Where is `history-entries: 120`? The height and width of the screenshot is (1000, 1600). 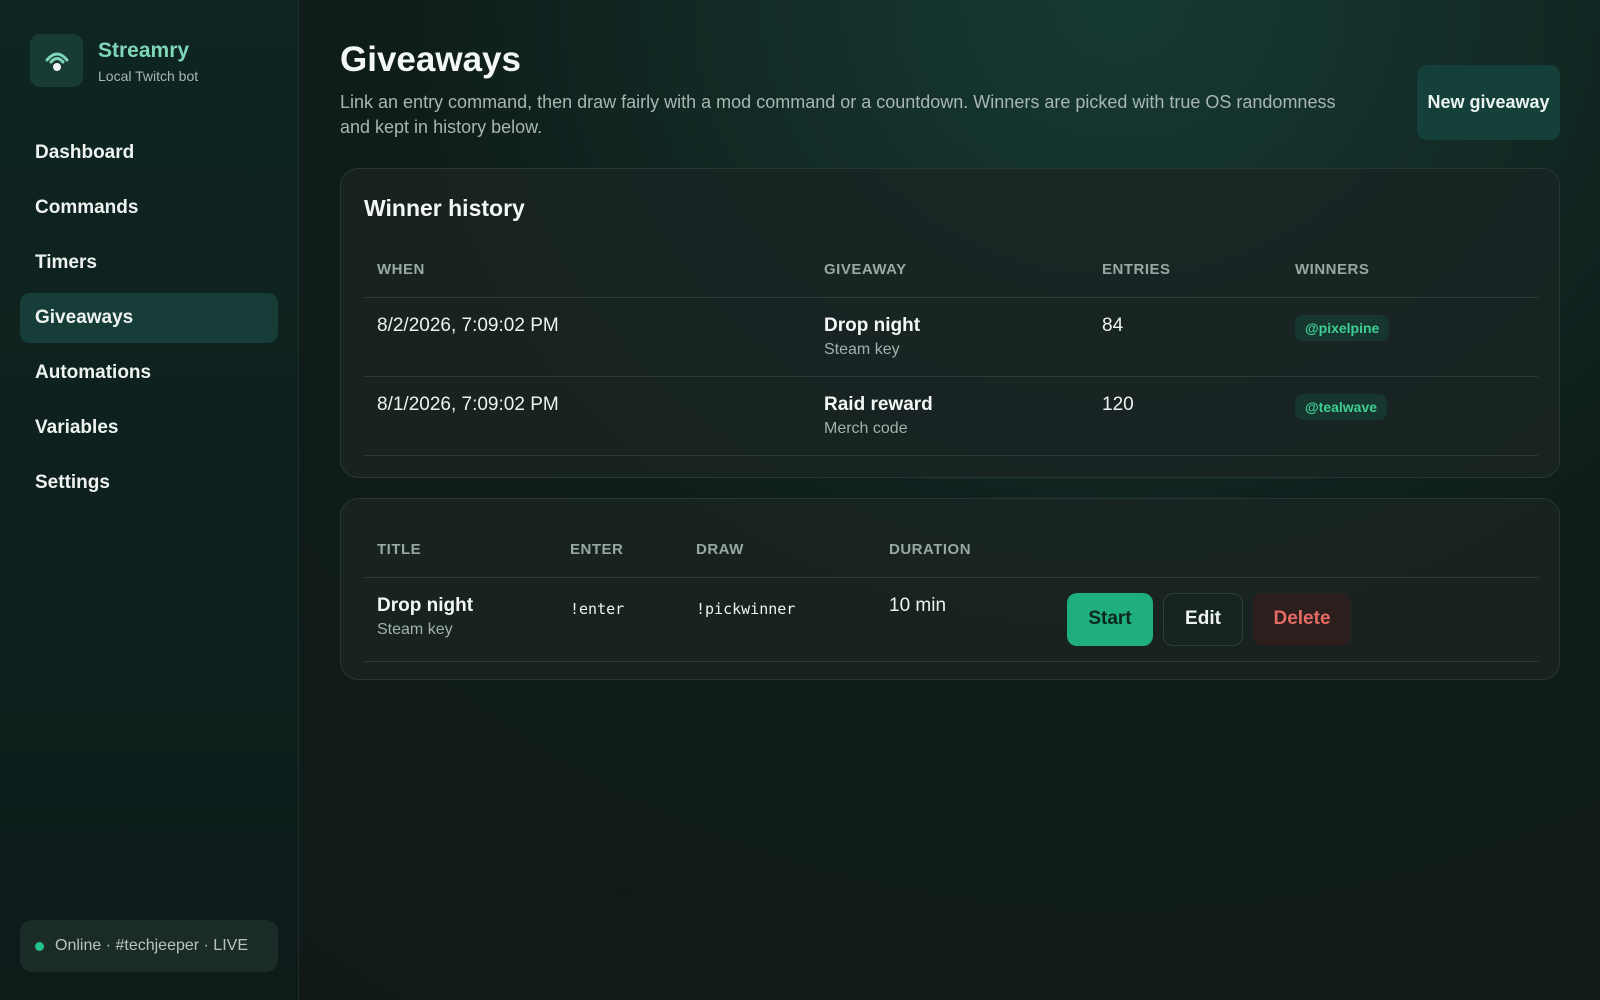 history-entries: 120 is located at coordinates (1185, 416).